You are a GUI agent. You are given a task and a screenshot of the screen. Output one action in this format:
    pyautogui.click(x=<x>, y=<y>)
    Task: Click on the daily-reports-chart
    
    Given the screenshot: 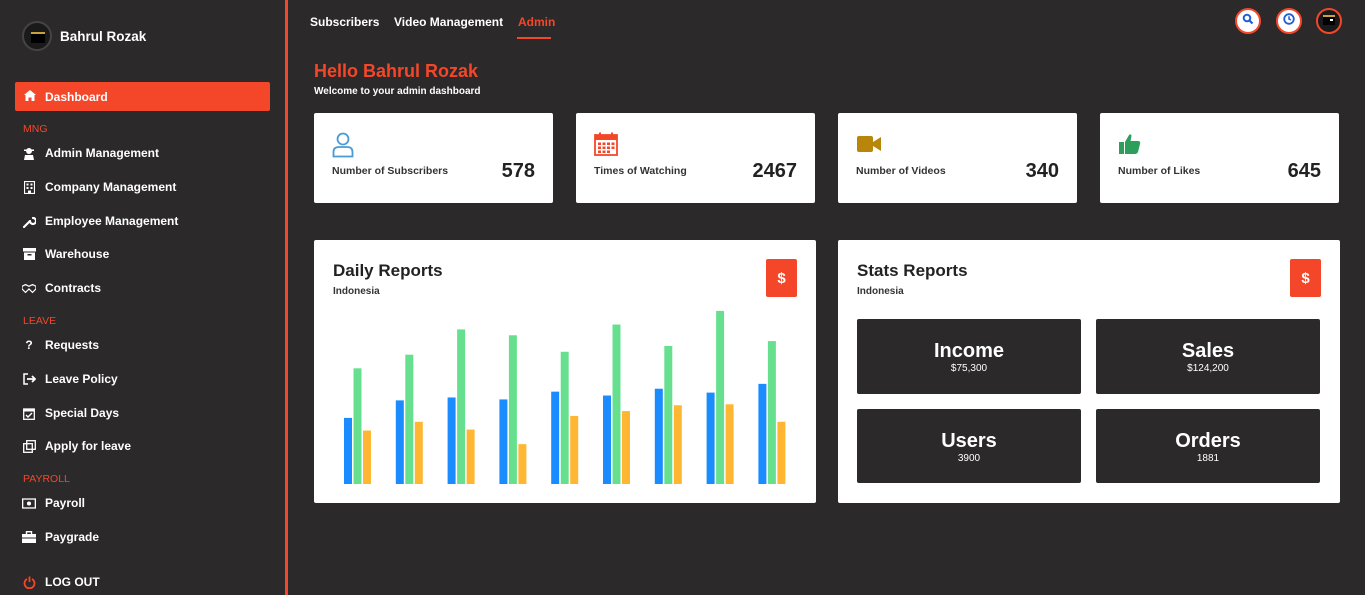 What is the action you would take?
    pyautogui.click(x=565, y=397)
    